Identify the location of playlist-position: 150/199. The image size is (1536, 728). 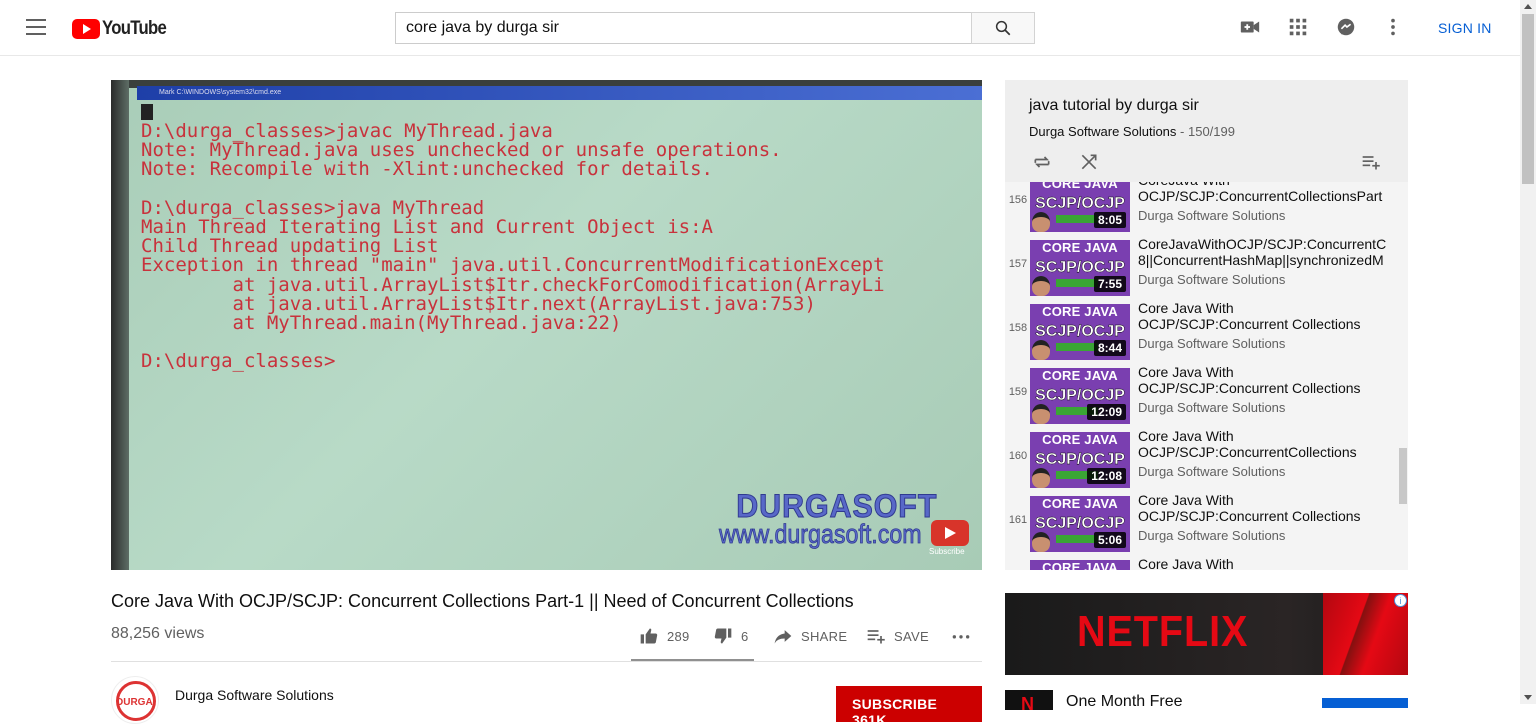
(1211, 131).